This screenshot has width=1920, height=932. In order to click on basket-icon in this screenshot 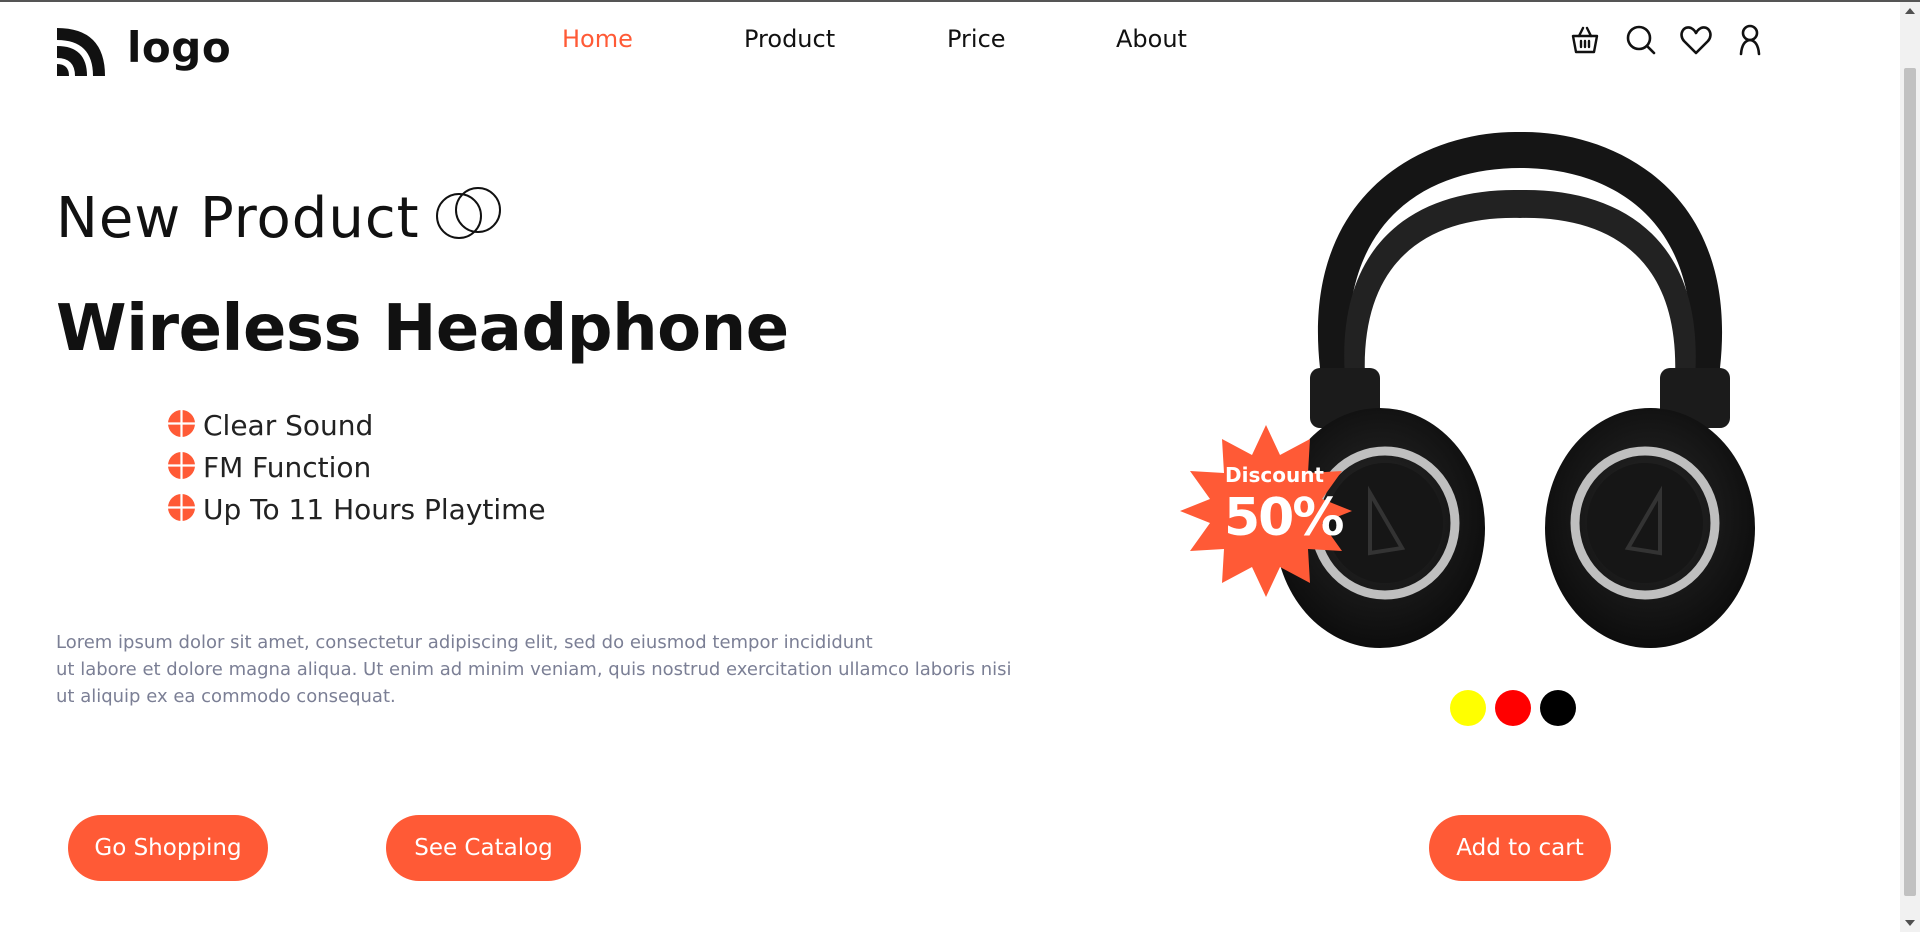, I will do `click(1585, 40)`.